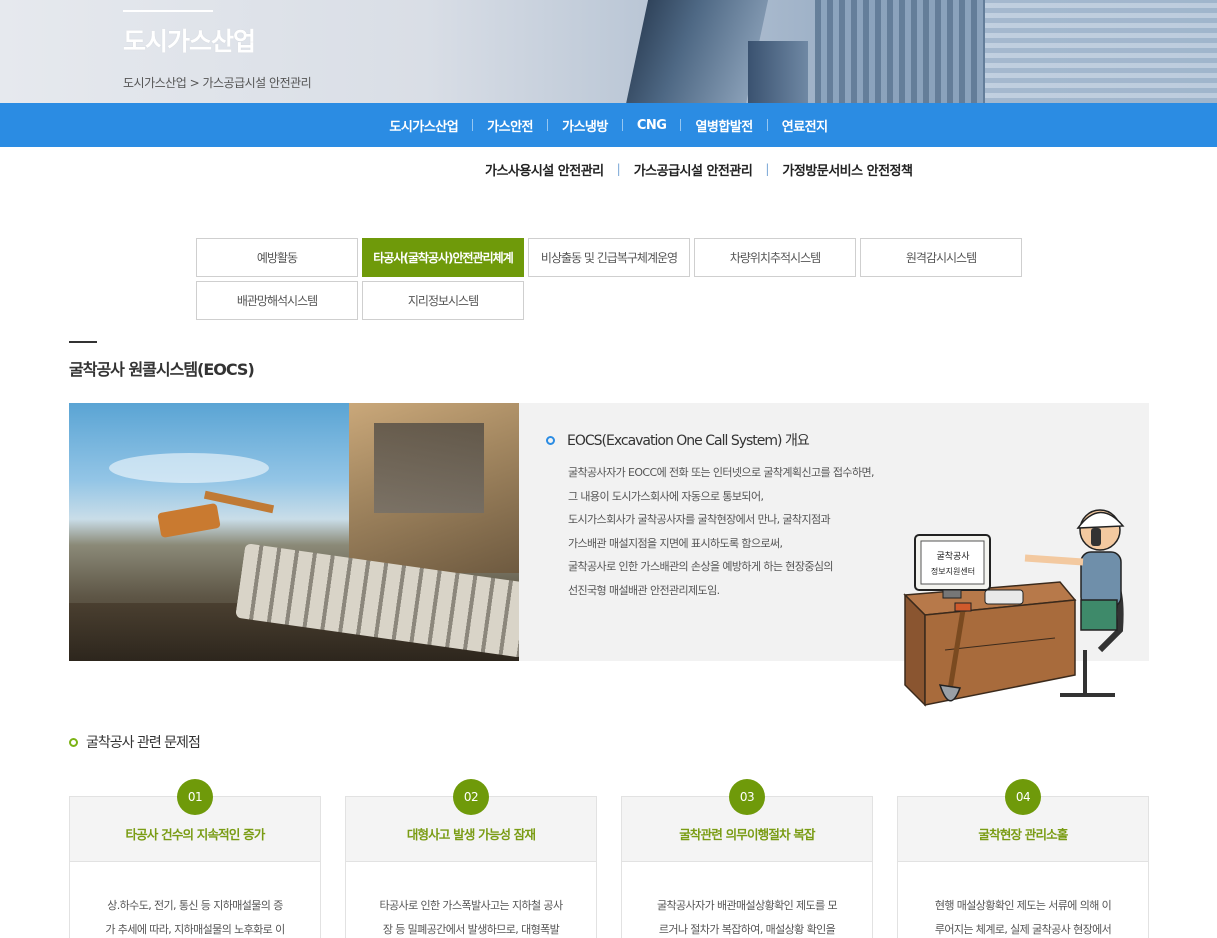 The image size is (1217, 938). I want to click on sign-line-1: 굴착공사, so click(953, 556).